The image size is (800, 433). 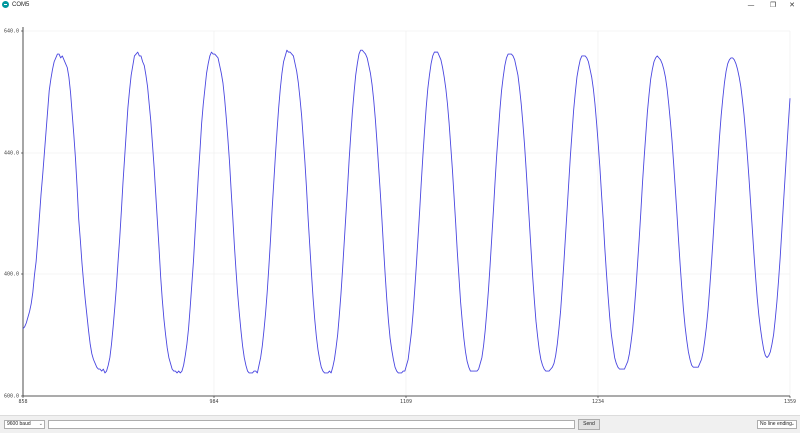 I want to click on x-tick-label: 1234, so click(x=598, y=402).